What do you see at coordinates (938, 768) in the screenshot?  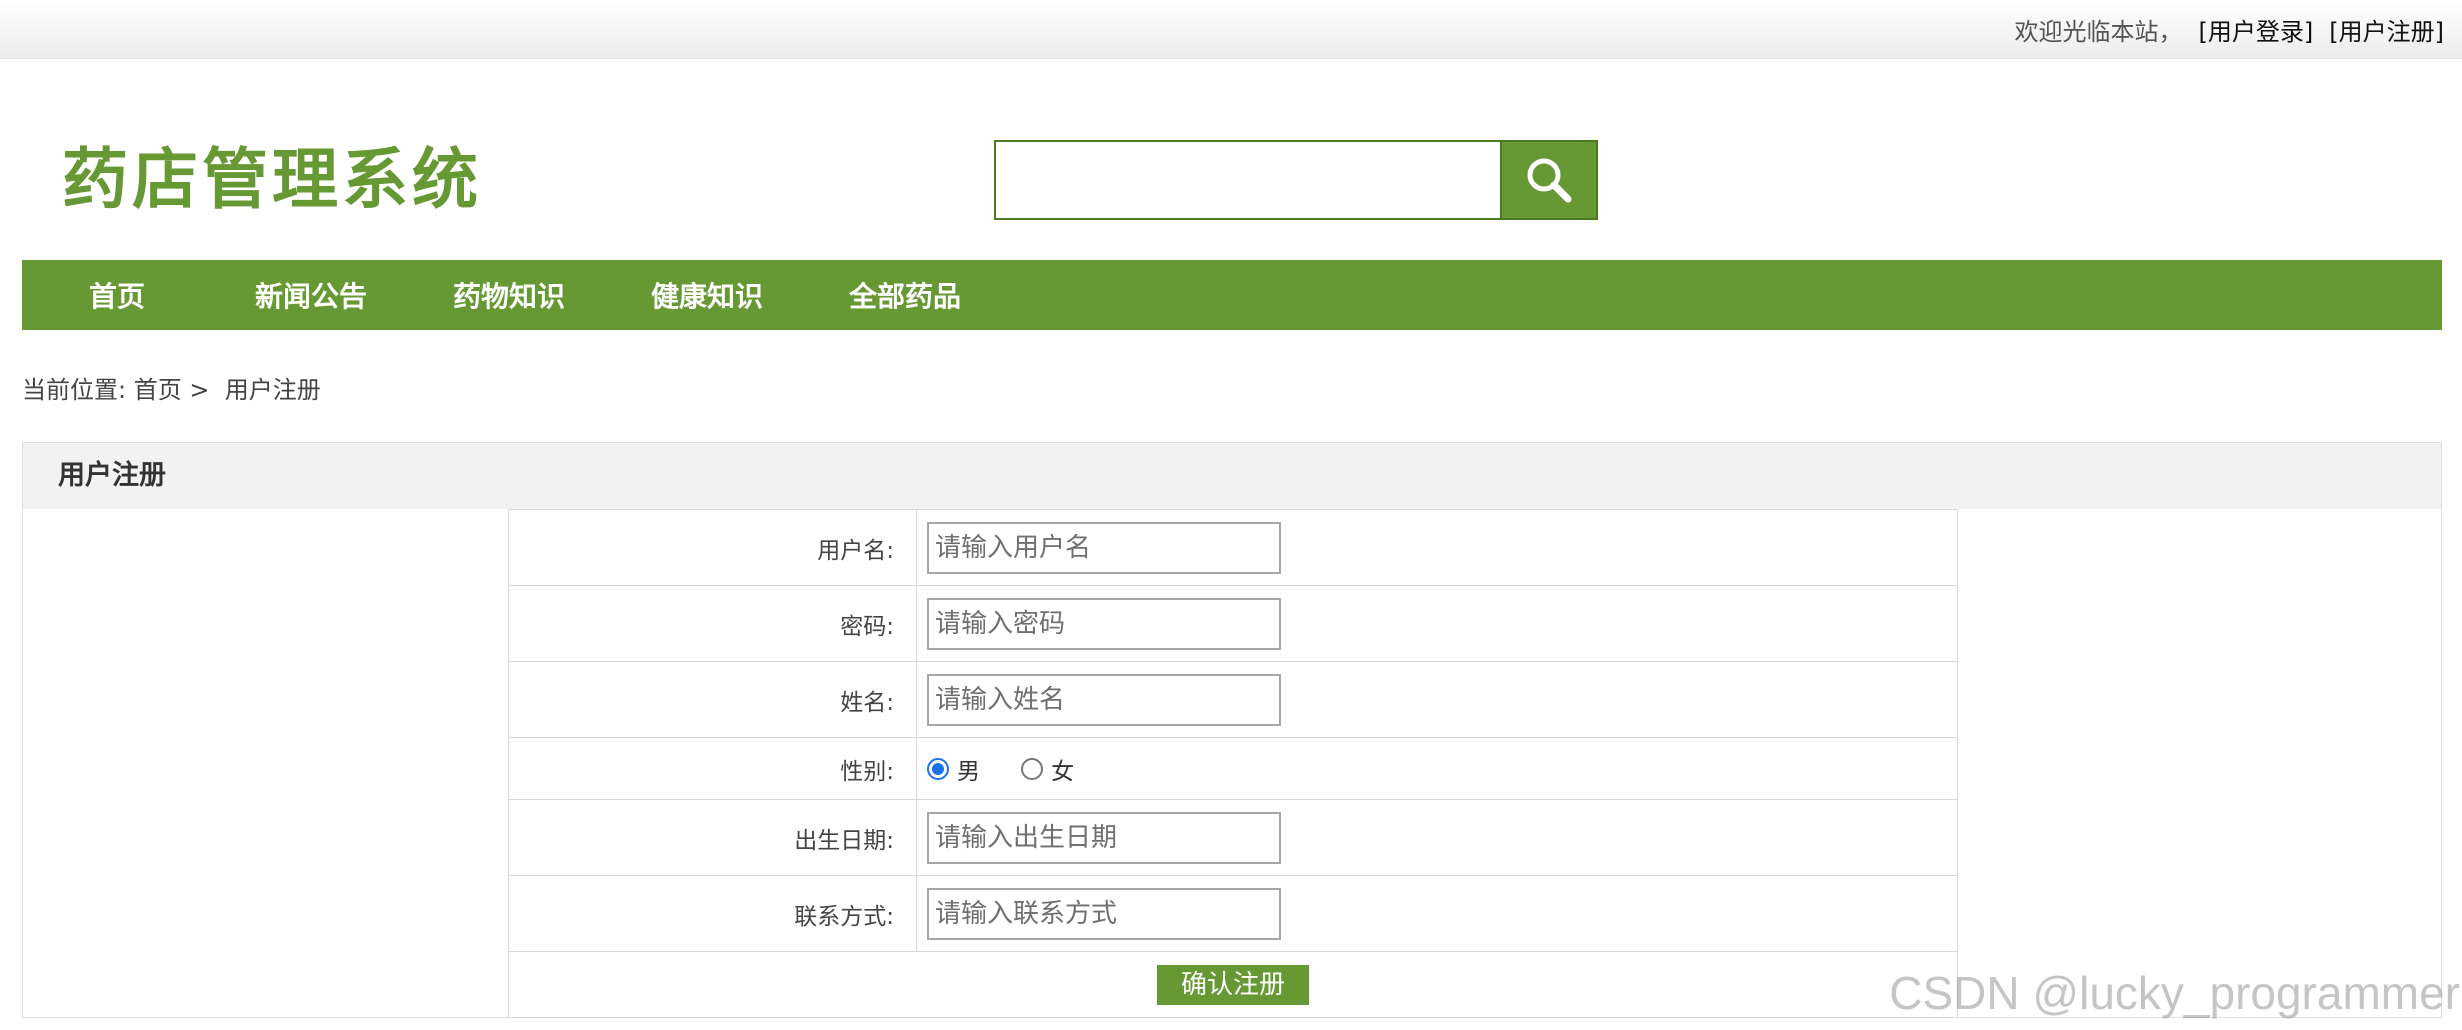 I see `radio-male` at bounding box center [938, 768].